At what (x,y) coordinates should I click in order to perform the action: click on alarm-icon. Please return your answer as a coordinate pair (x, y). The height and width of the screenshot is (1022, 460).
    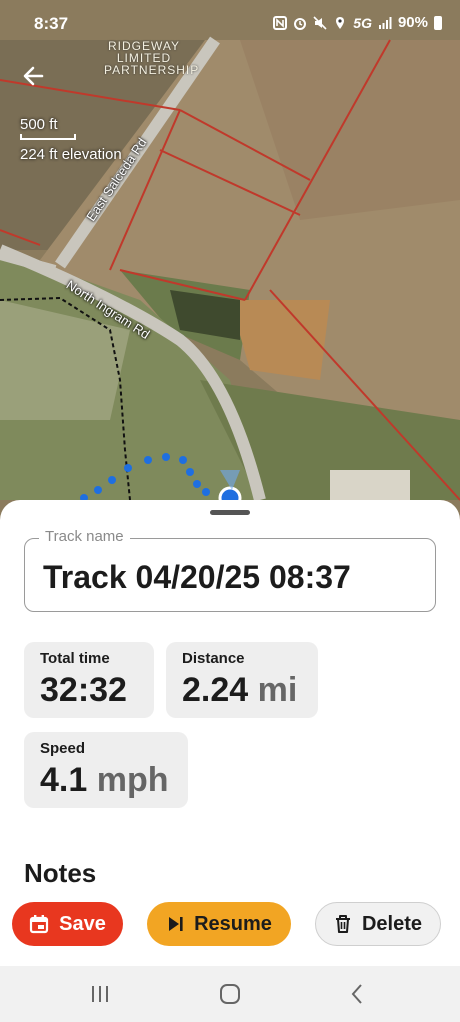
    Looking at the image, I should click on (300, 23).